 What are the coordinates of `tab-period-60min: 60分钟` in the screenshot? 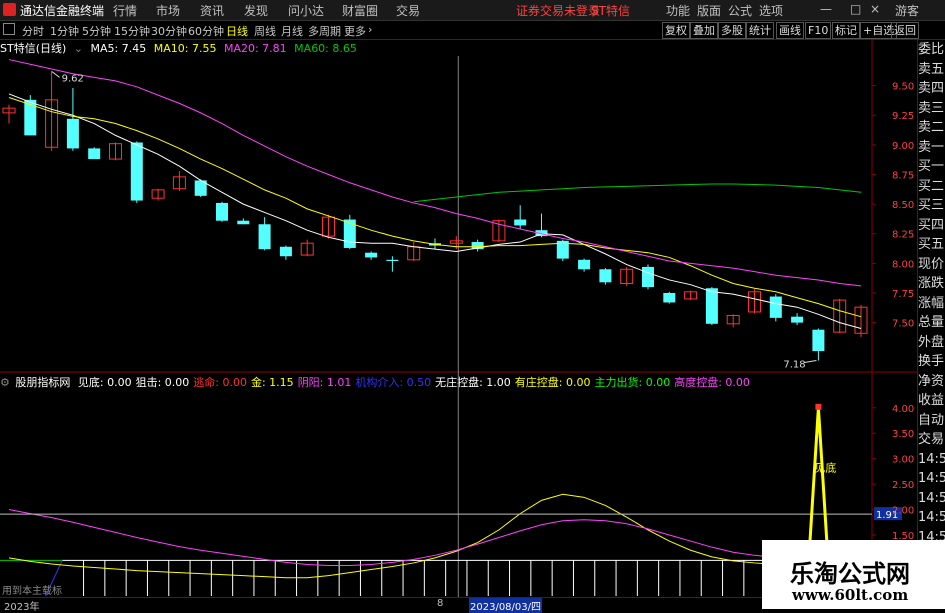 It's located at (206, 31).